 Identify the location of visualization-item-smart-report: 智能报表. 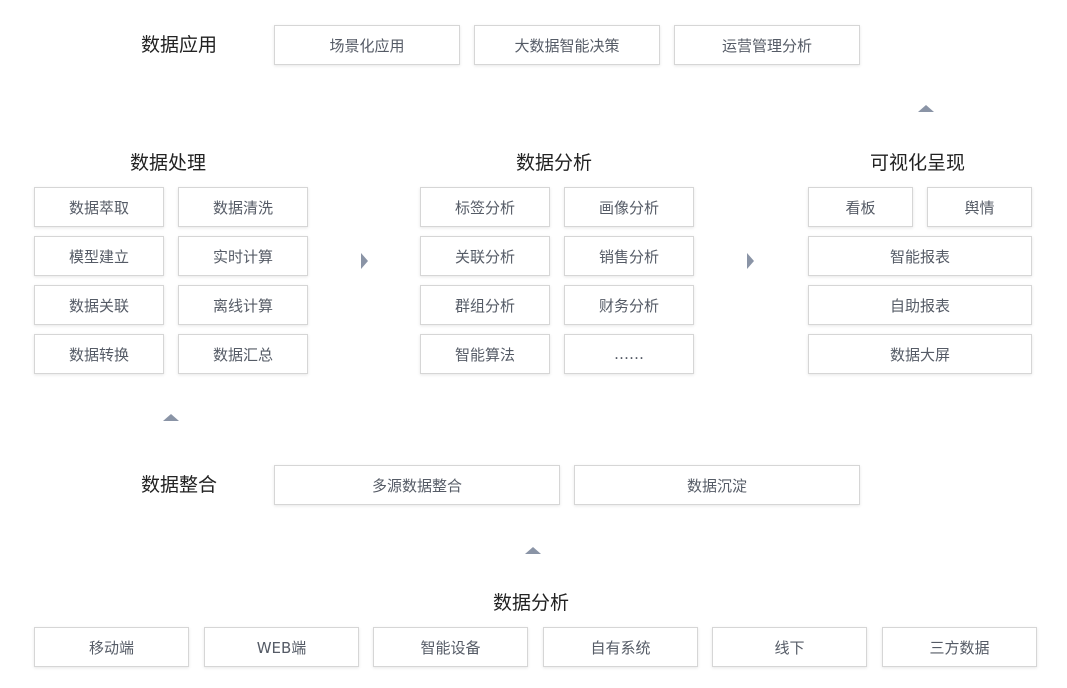
(920, 256).